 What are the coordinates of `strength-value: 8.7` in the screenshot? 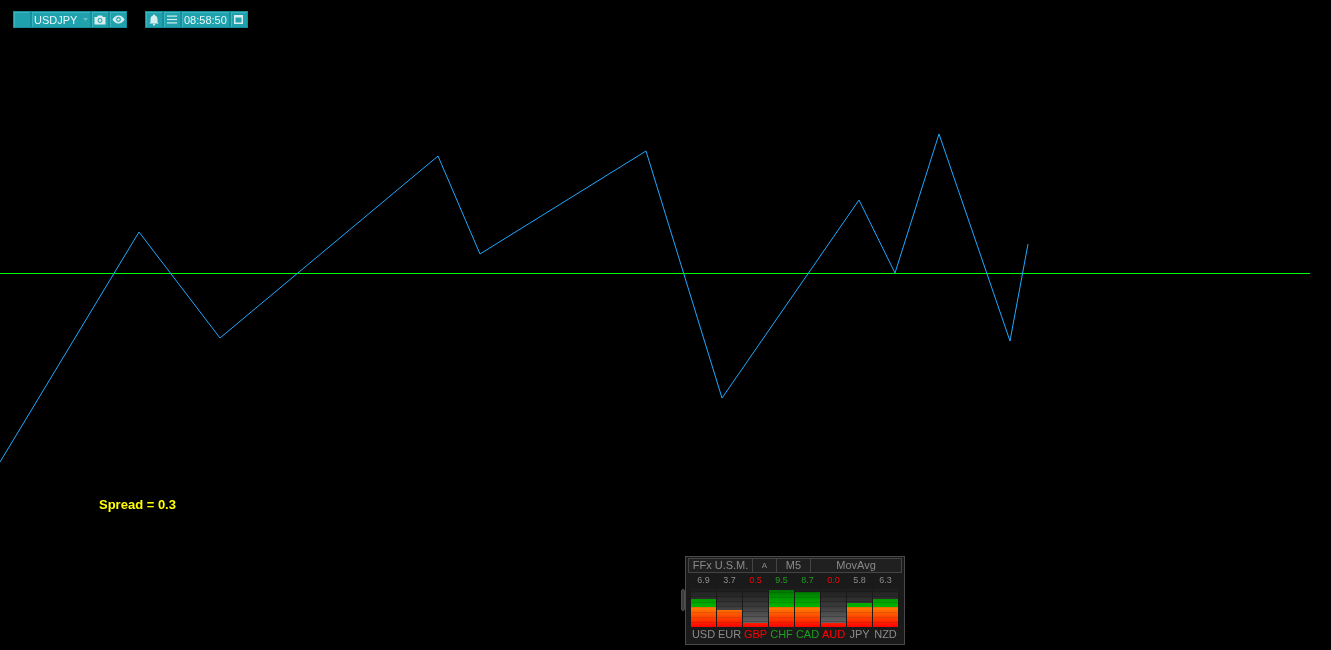 It's located at (807, 580).